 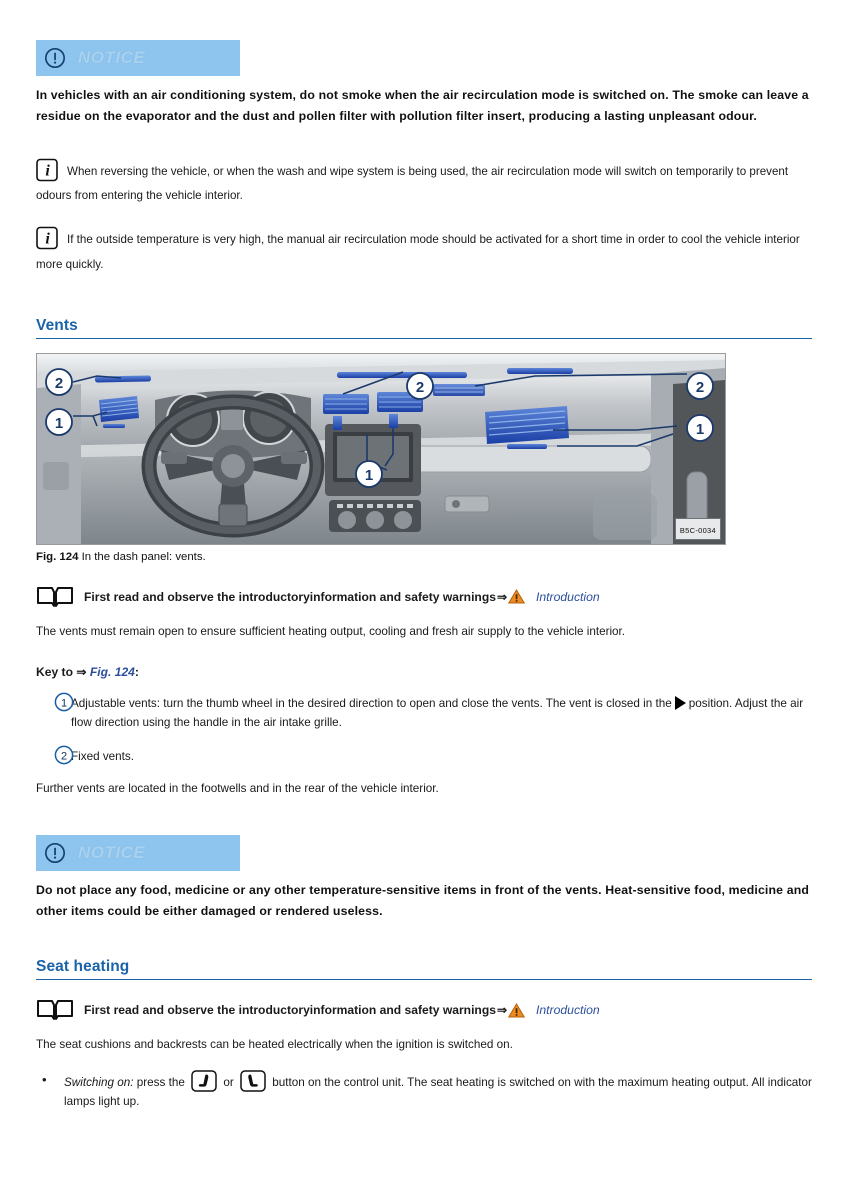 I want to click on section-heading-seat-heating: Seat heating, so click(x=83, y=967).